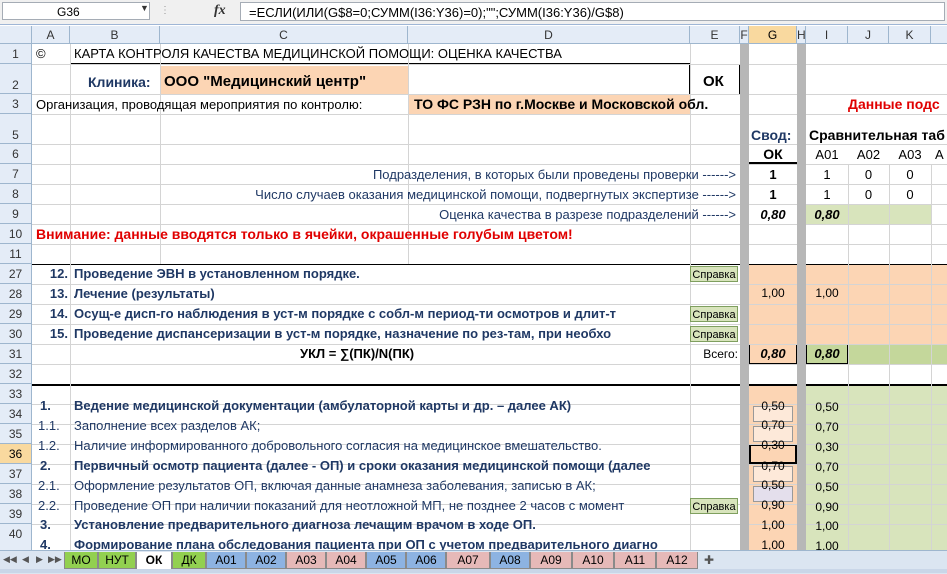 This screenshot has height=574, width=947. I want to click on org-value: ТО ФС РЗН по г.Москве и Московской обл., so click(561, 104).